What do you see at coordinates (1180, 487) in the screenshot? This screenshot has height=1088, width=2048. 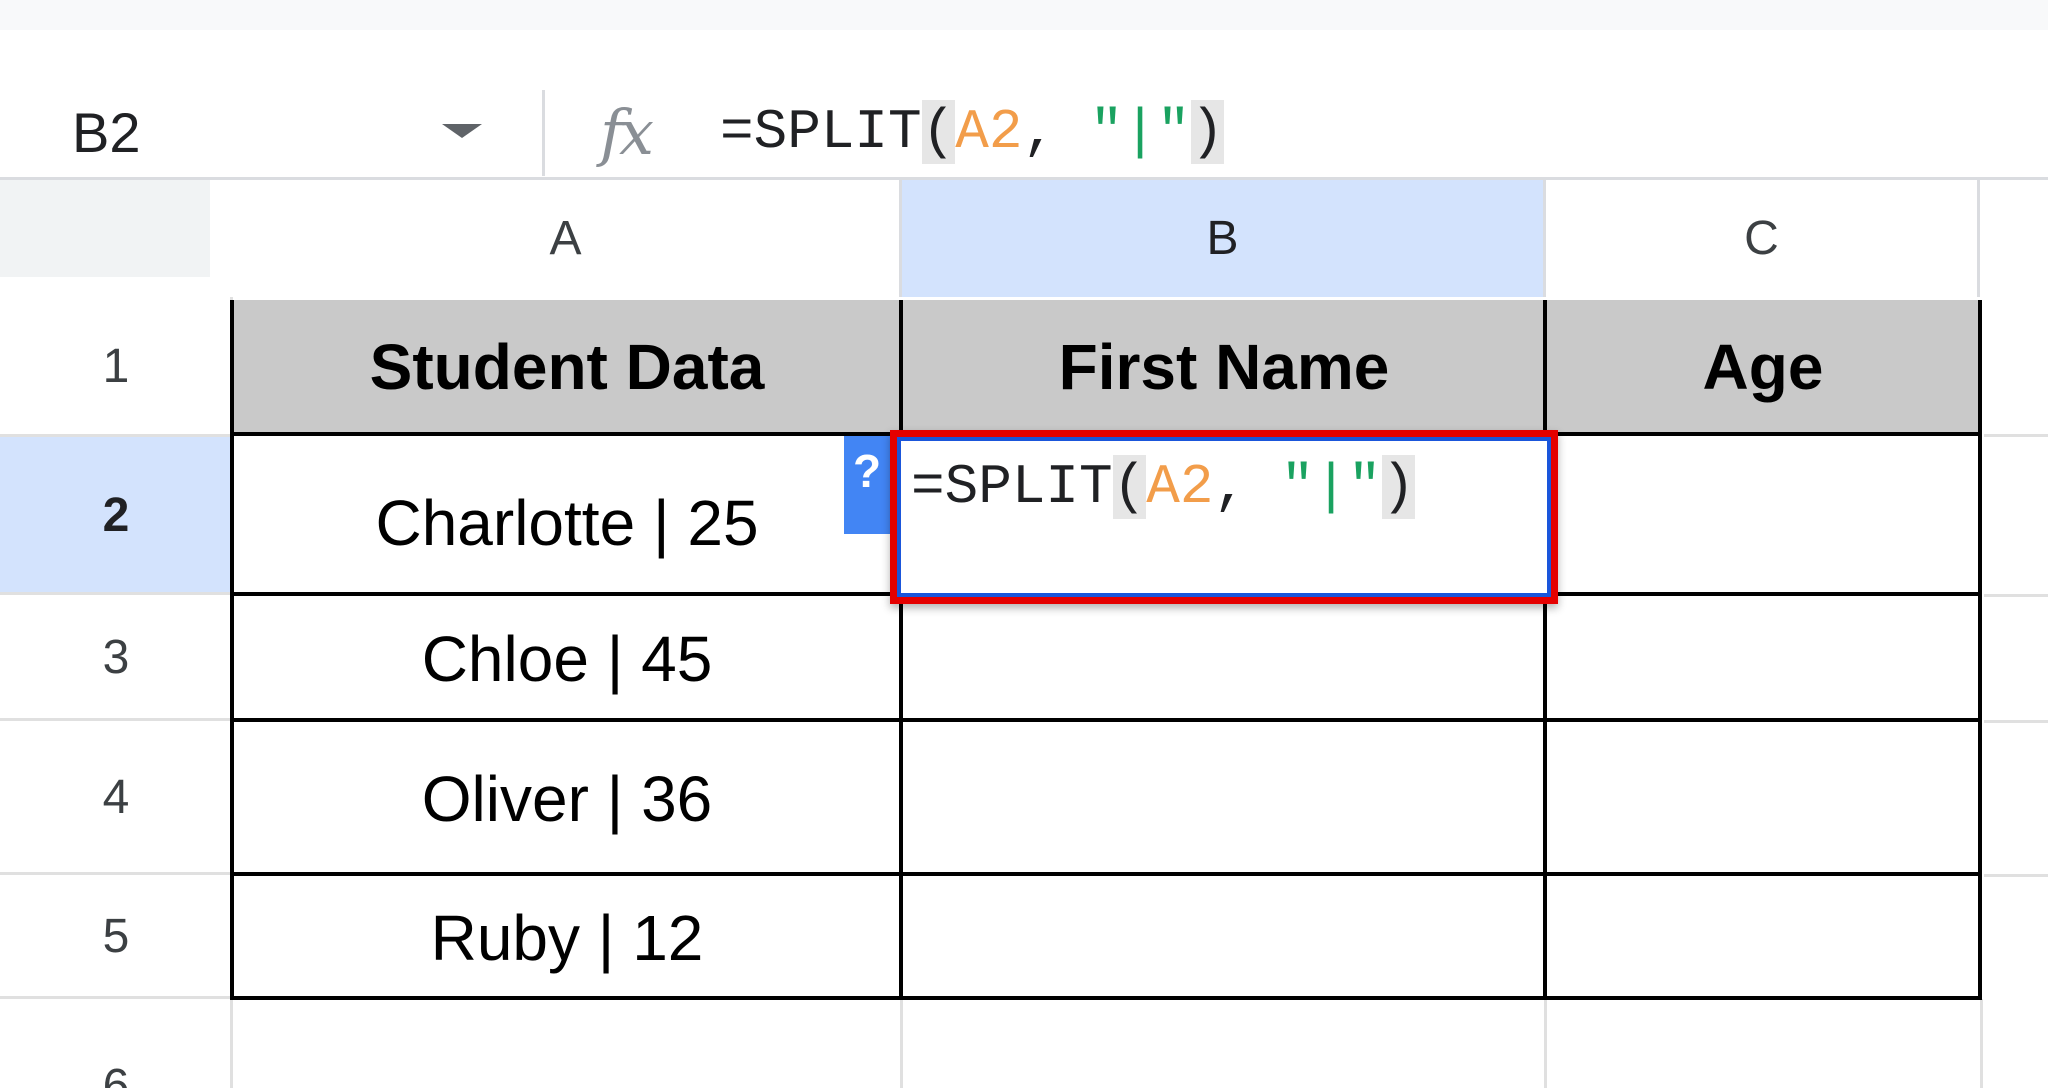 I see `editor-cell-ref: A2` at bounding box center [1180, 487].